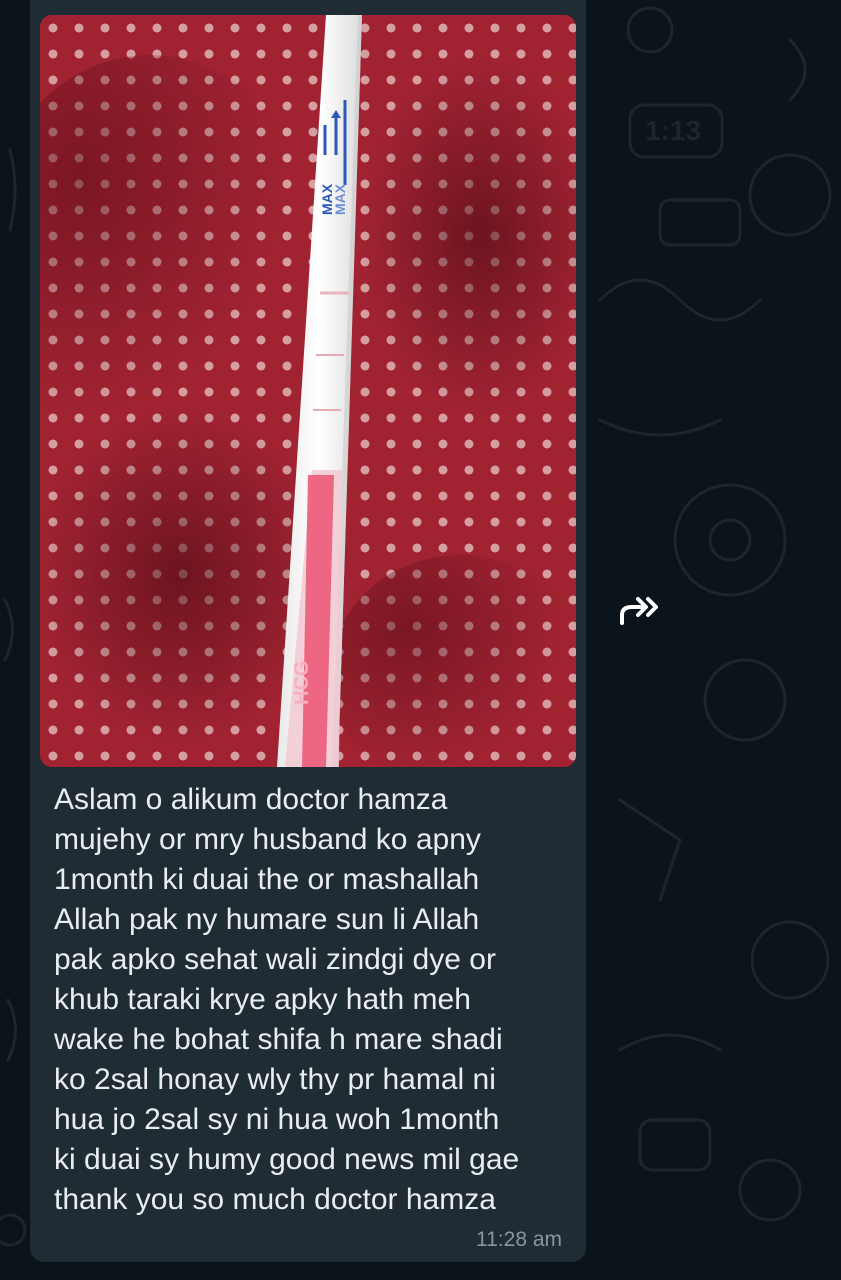 The image size is (841, 1280). What do you see at coordinates (340, 199) in the screenshot?
I see `svg-text: MAX` at bounding box center [340, 199].